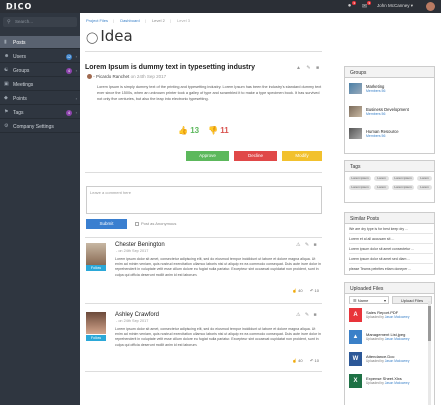 This screenshot has height=405, width=441. Describe the element at coordinates (375, 317) in the screenshot. I see `uploaded-by-label: Uploaded by` at that location.